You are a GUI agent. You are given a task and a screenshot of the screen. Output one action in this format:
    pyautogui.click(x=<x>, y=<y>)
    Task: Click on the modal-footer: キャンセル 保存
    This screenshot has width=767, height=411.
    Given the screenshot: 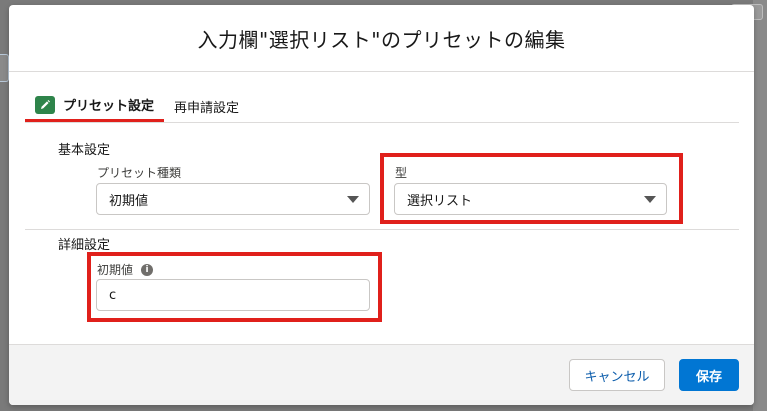 What is the action you would take?
    pyautogui.click(x=381, y=374)
    